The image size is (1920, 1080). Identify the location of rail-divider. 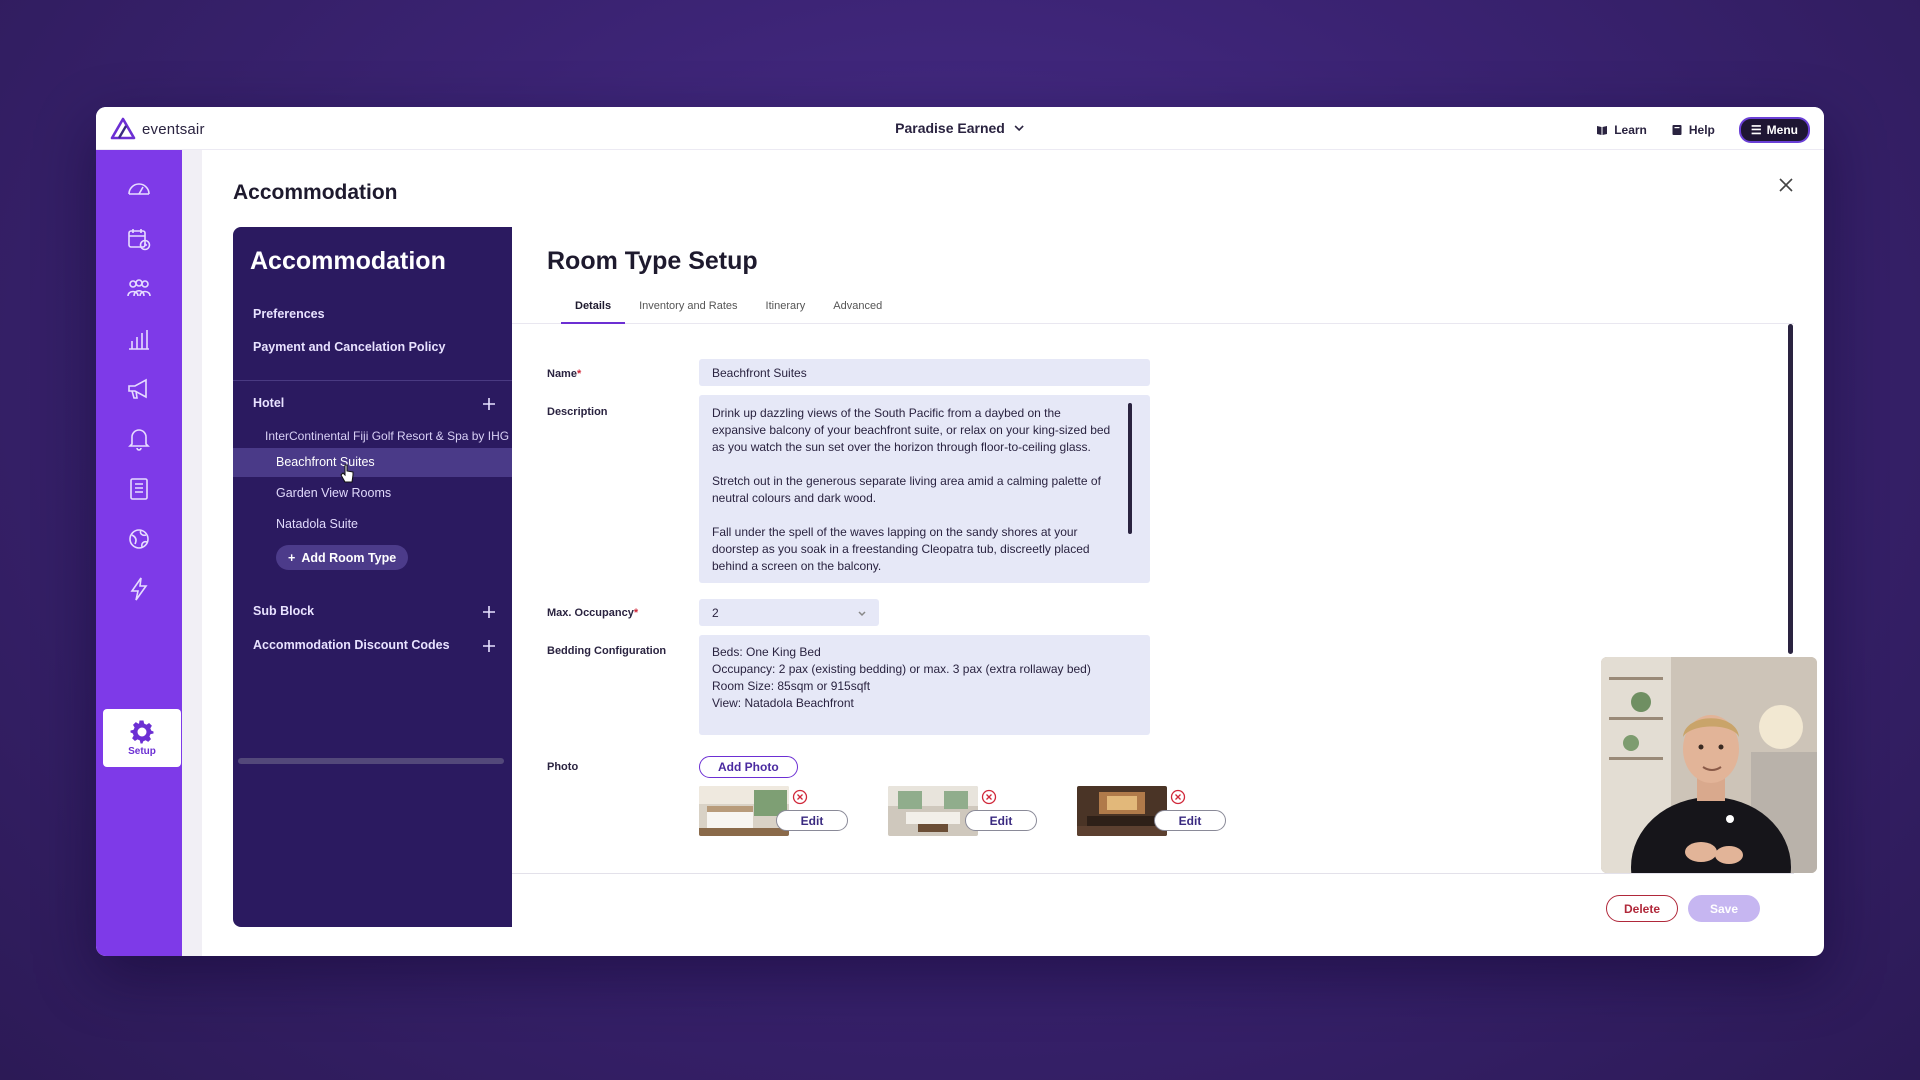
(192, 553).